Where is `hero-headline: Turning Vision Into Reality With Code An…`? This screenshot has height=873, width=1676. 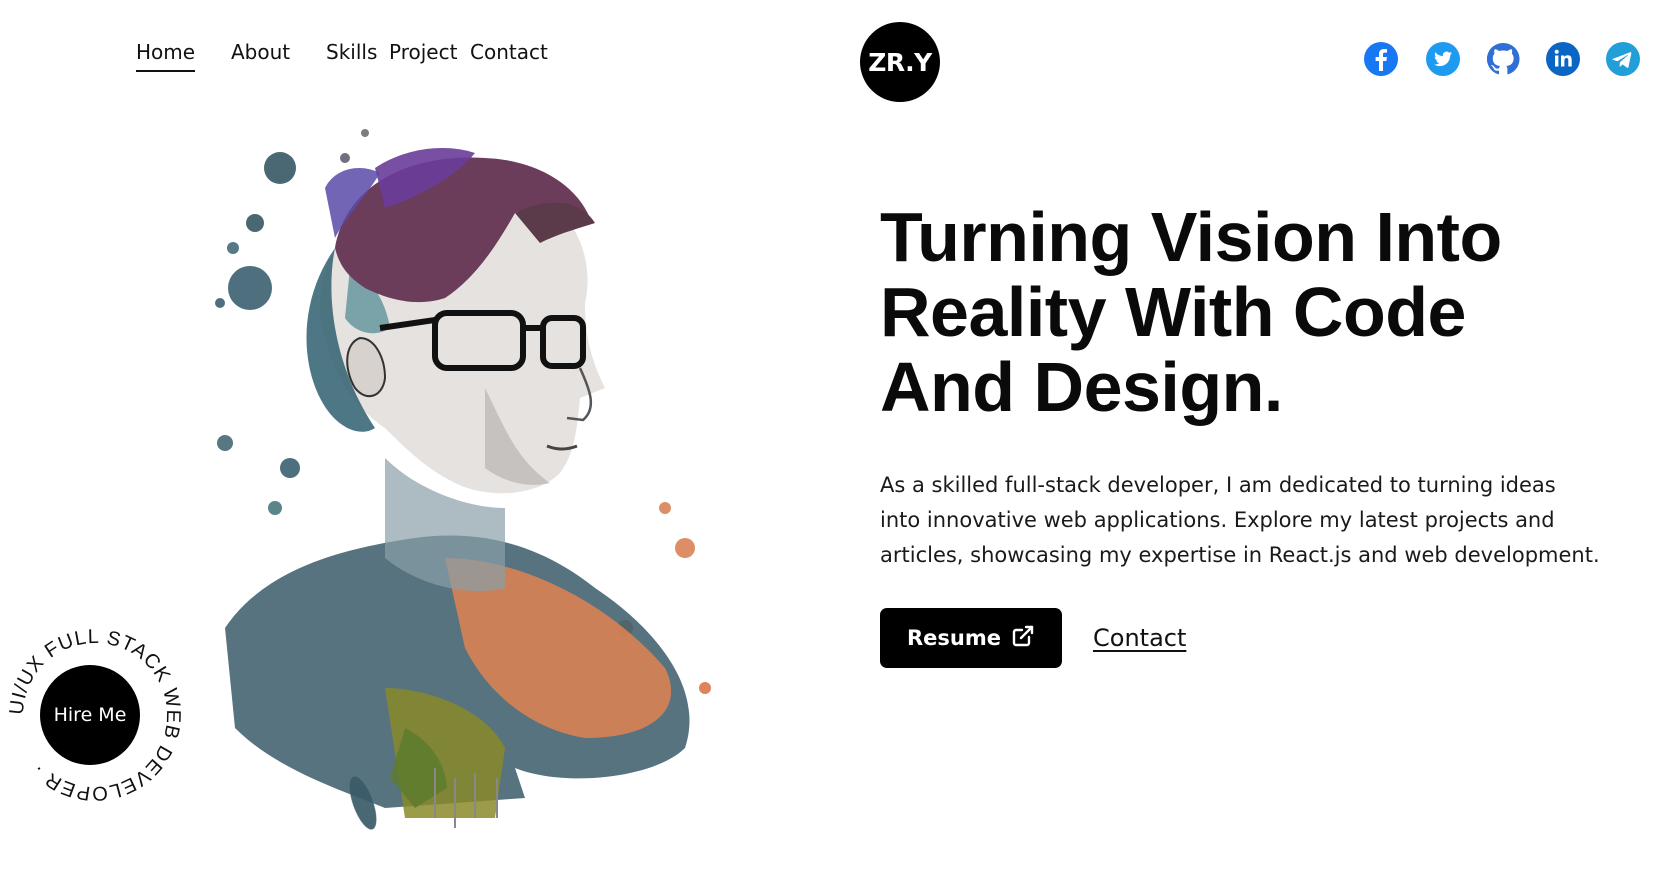 hero-headline: Turning Vision Into Reality With Code An… is located at coordinates (1260, 312).